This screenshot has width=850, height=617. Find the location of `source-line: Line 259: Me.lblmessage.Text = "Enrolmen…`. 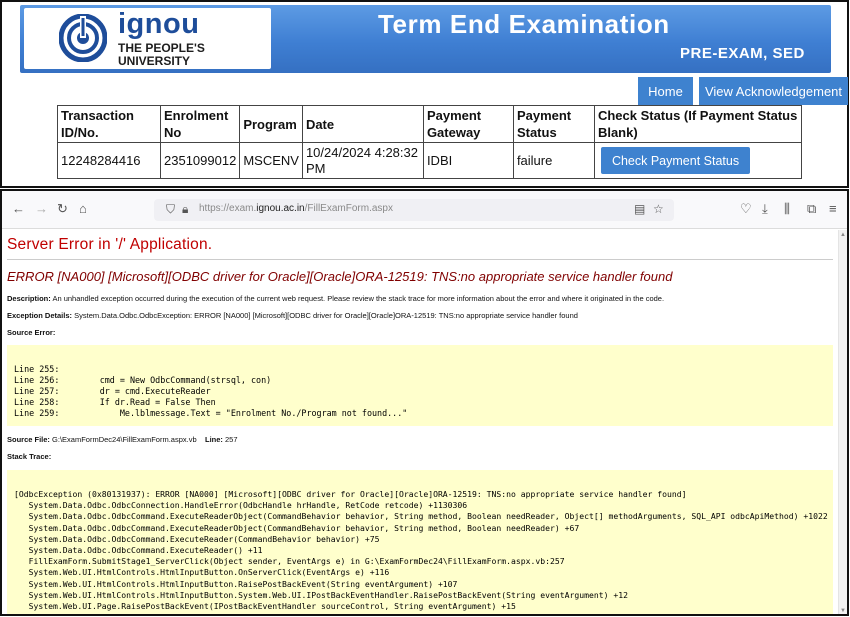

source-line: Line 259: Me.lblmessage.Text = "Enrolmen… is located at coordinates (211, 413).